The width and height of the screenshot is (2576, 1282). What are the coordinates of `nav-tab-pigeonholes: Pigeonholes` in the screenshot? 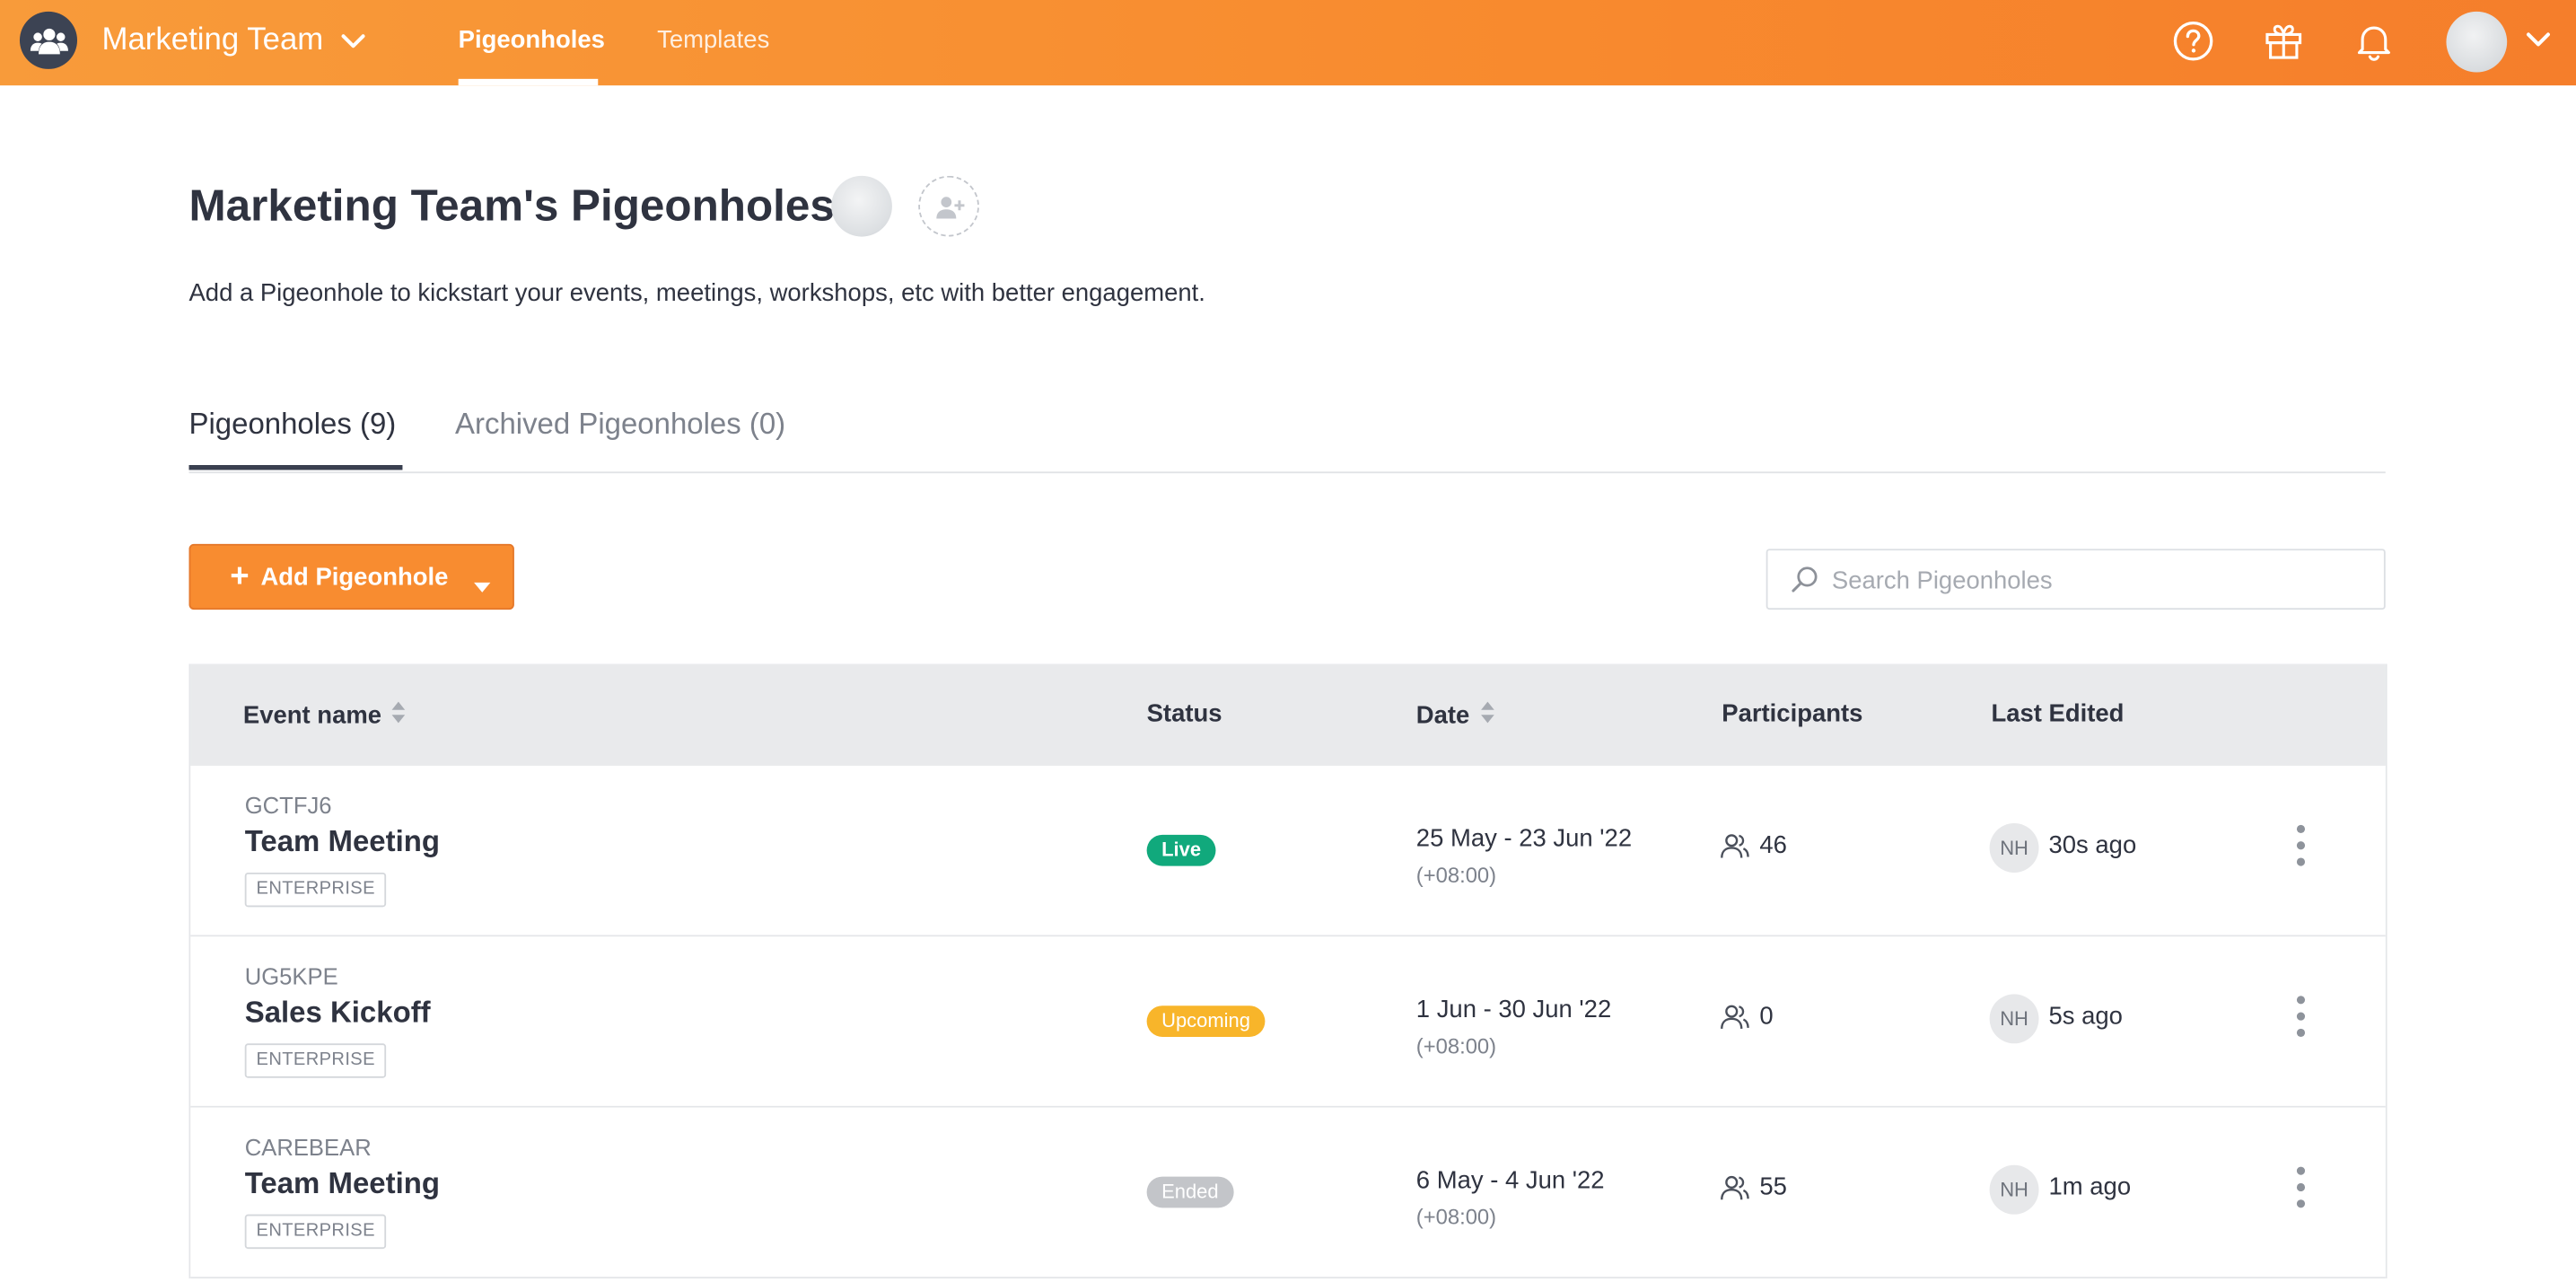 It's located at (532, 40).